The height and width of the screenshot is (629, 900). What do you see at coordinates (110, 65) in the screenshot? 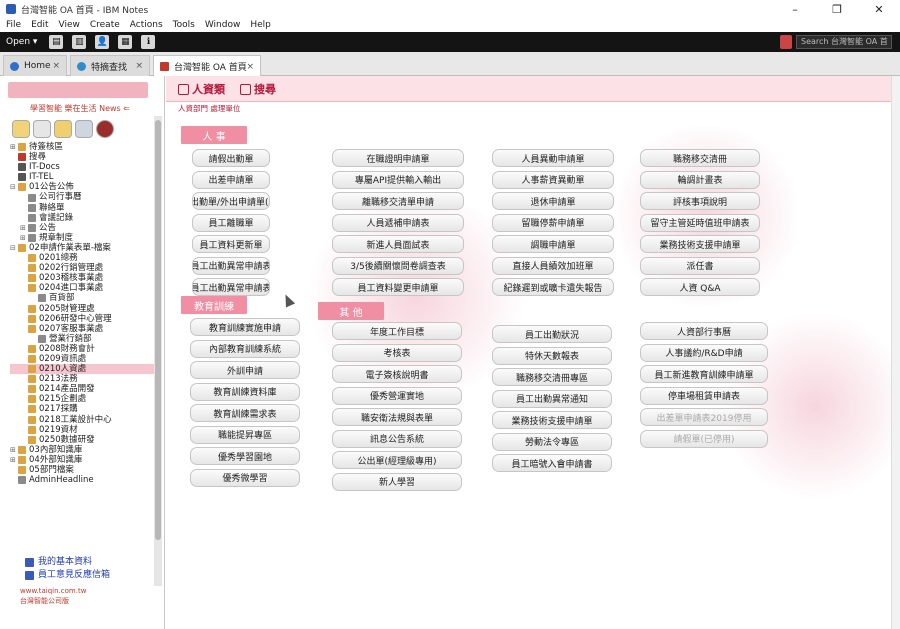
I see `tab-search: 特摘查找 ×` at bounding box center [110, 65].